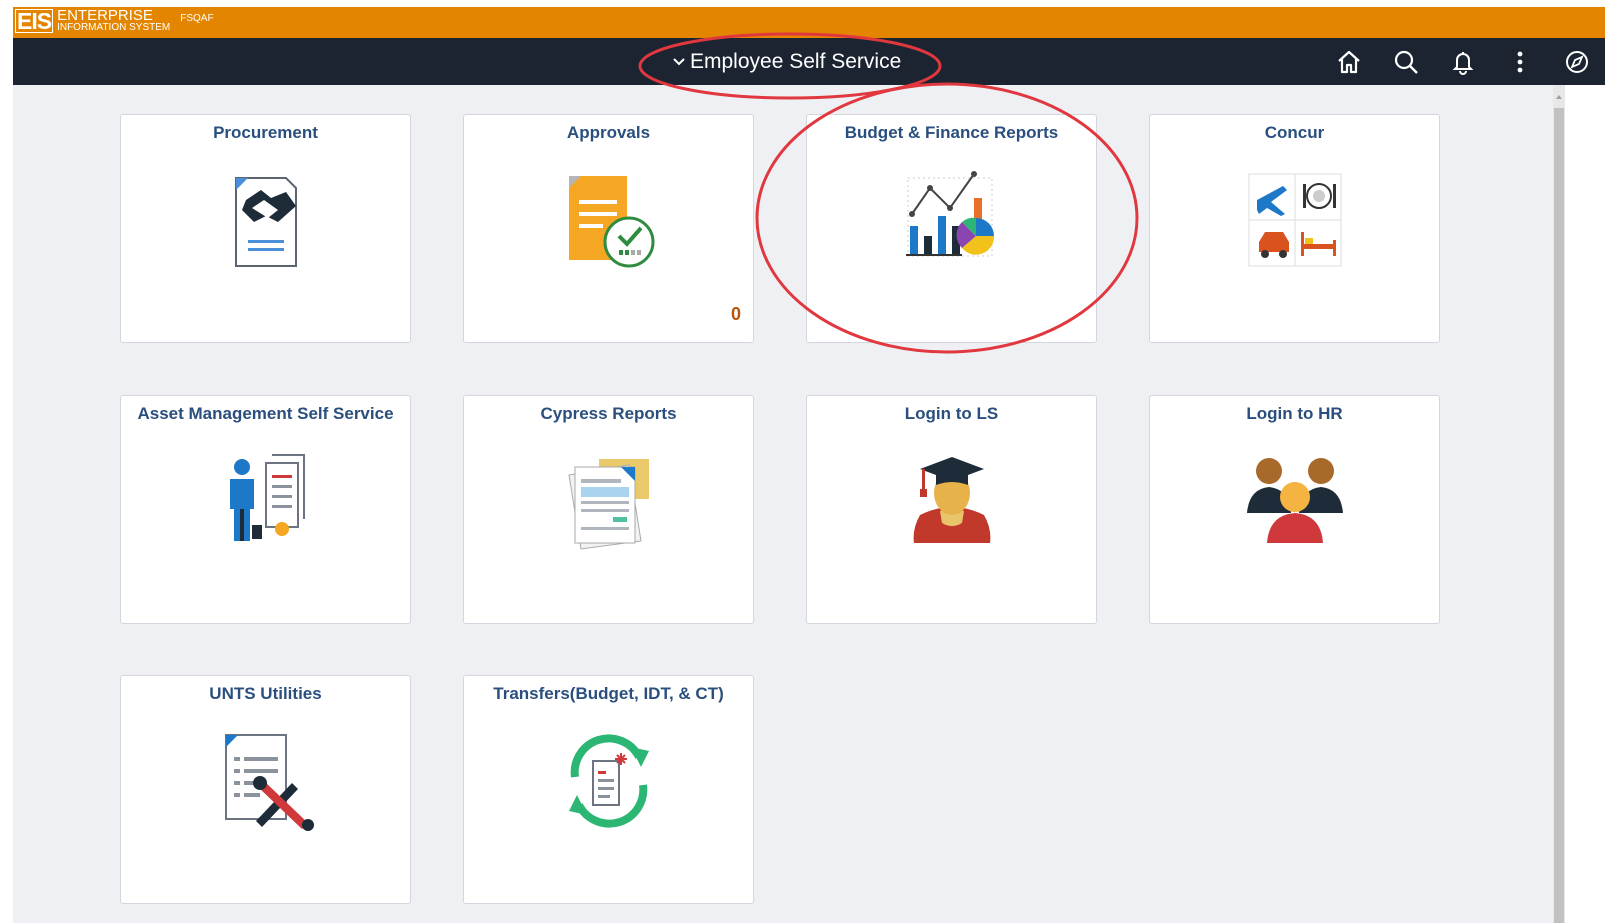  I want to click on homepage-selector: Employee Self Service, so click(786, 62).